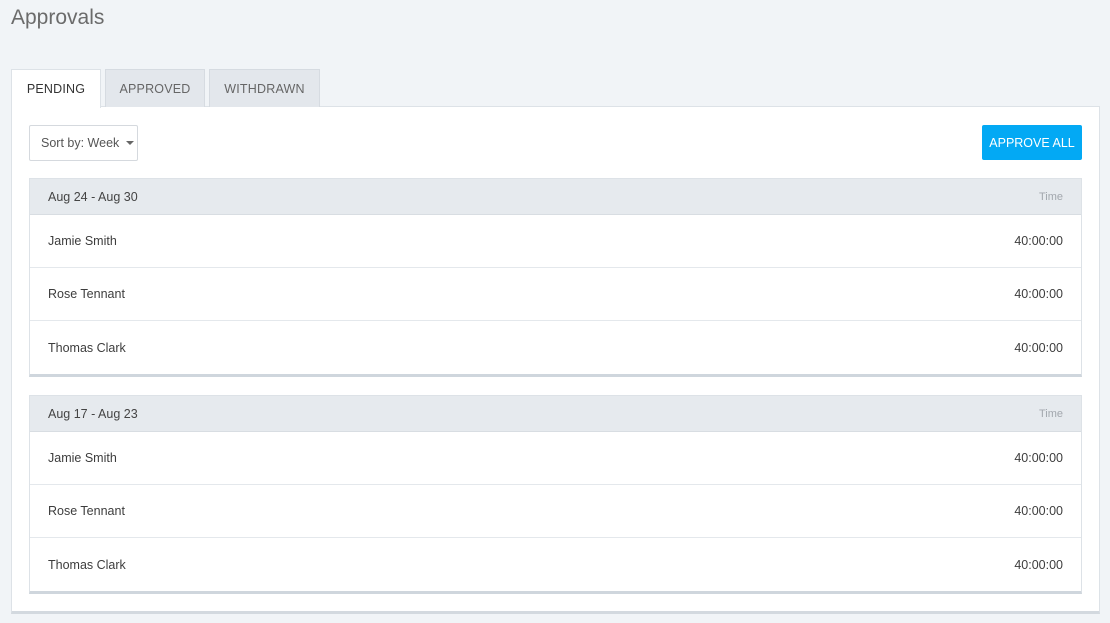  What do you see at coordinates (264, 88) in the screenshot?
I see `tab-withdrawn: WITHDRAWN` at bounding box center [264, 88].